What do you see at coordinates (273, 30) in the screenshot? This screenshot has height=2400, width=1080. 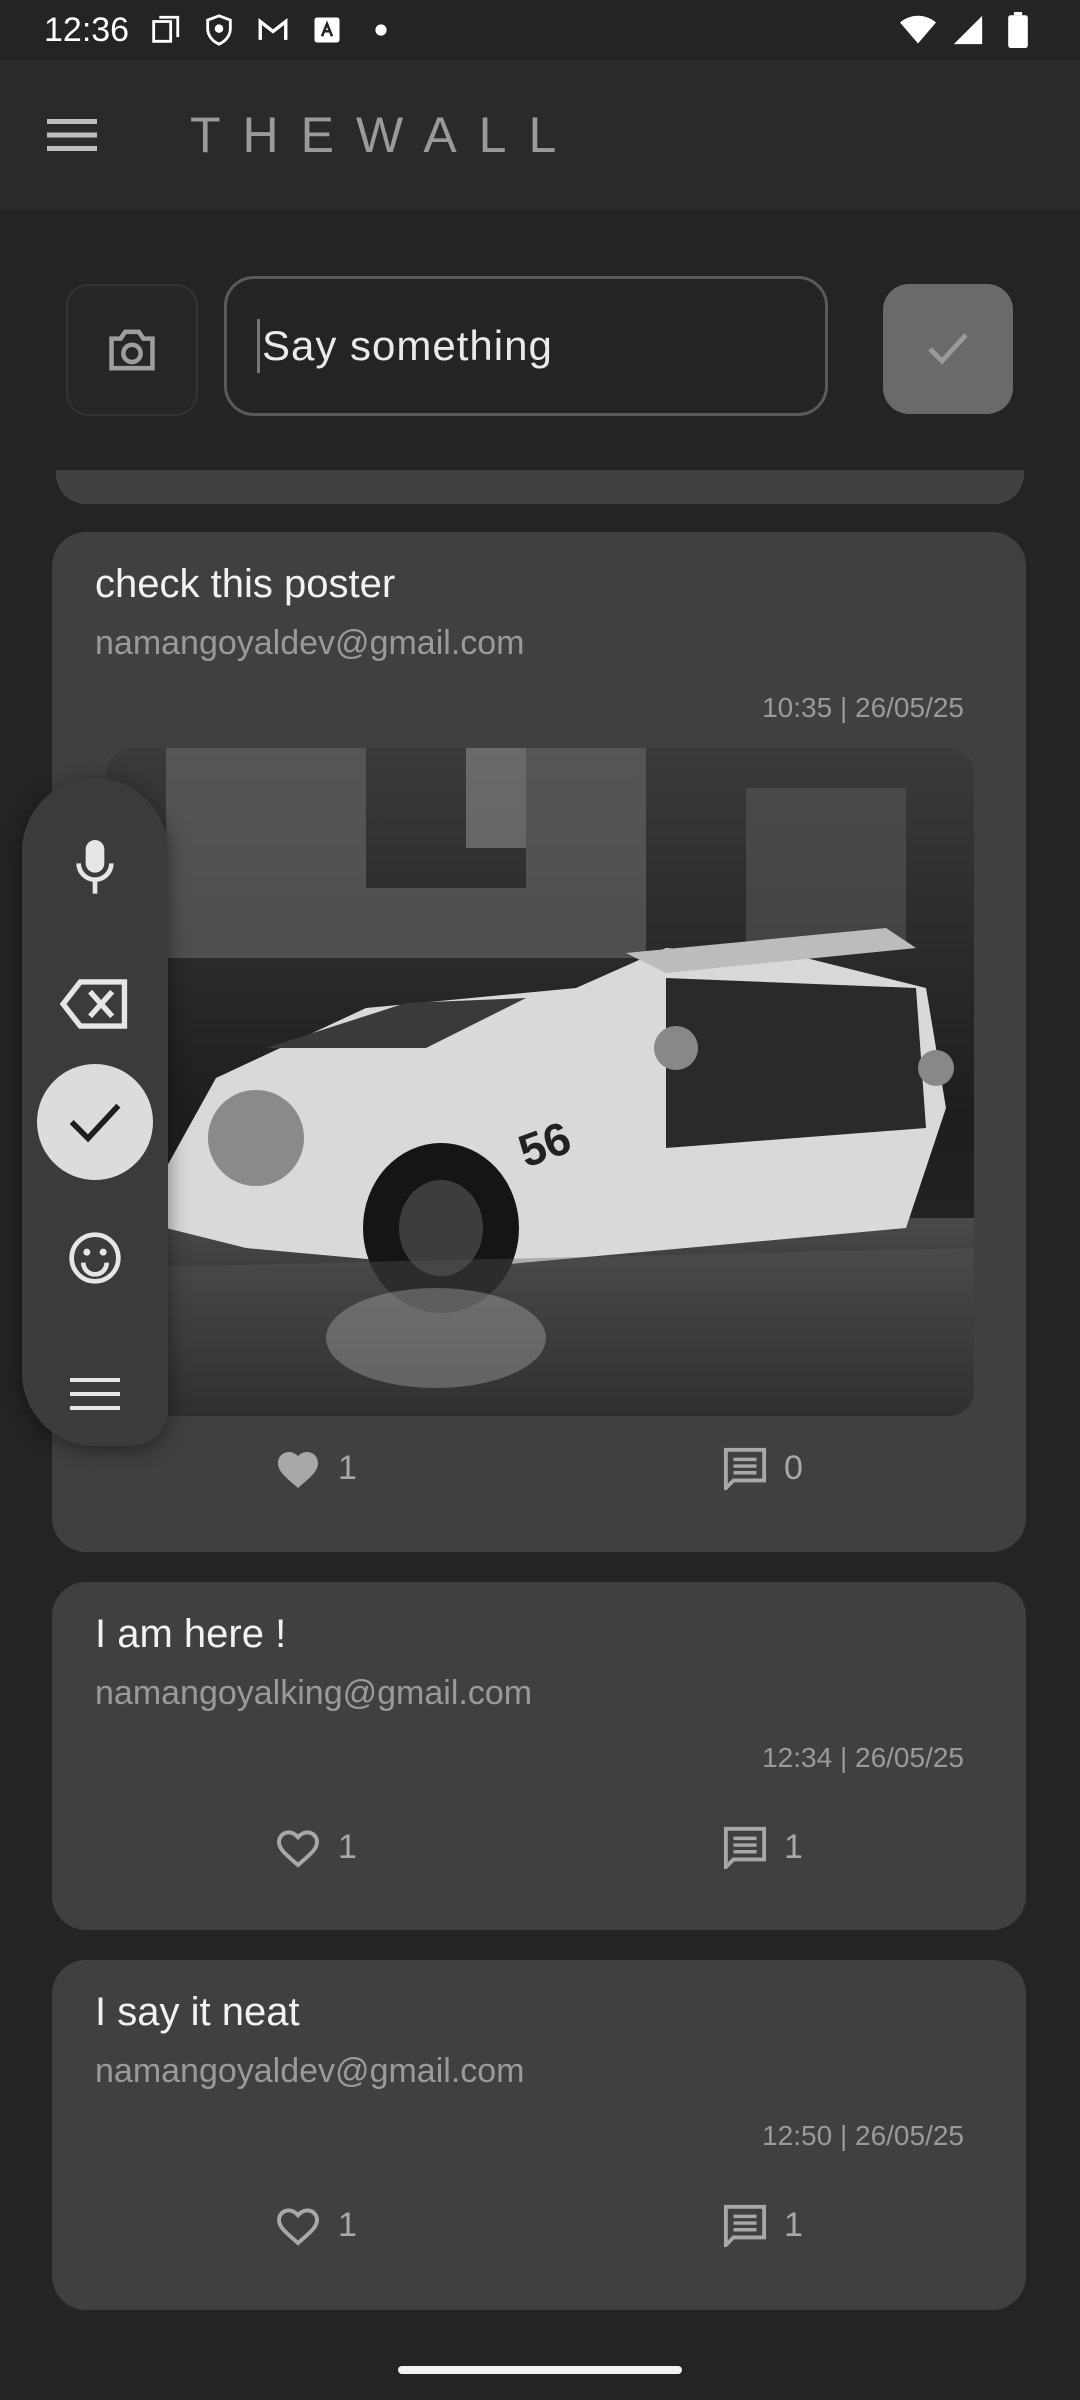 I see `gmail-icon` at bounding box center [273, 30].